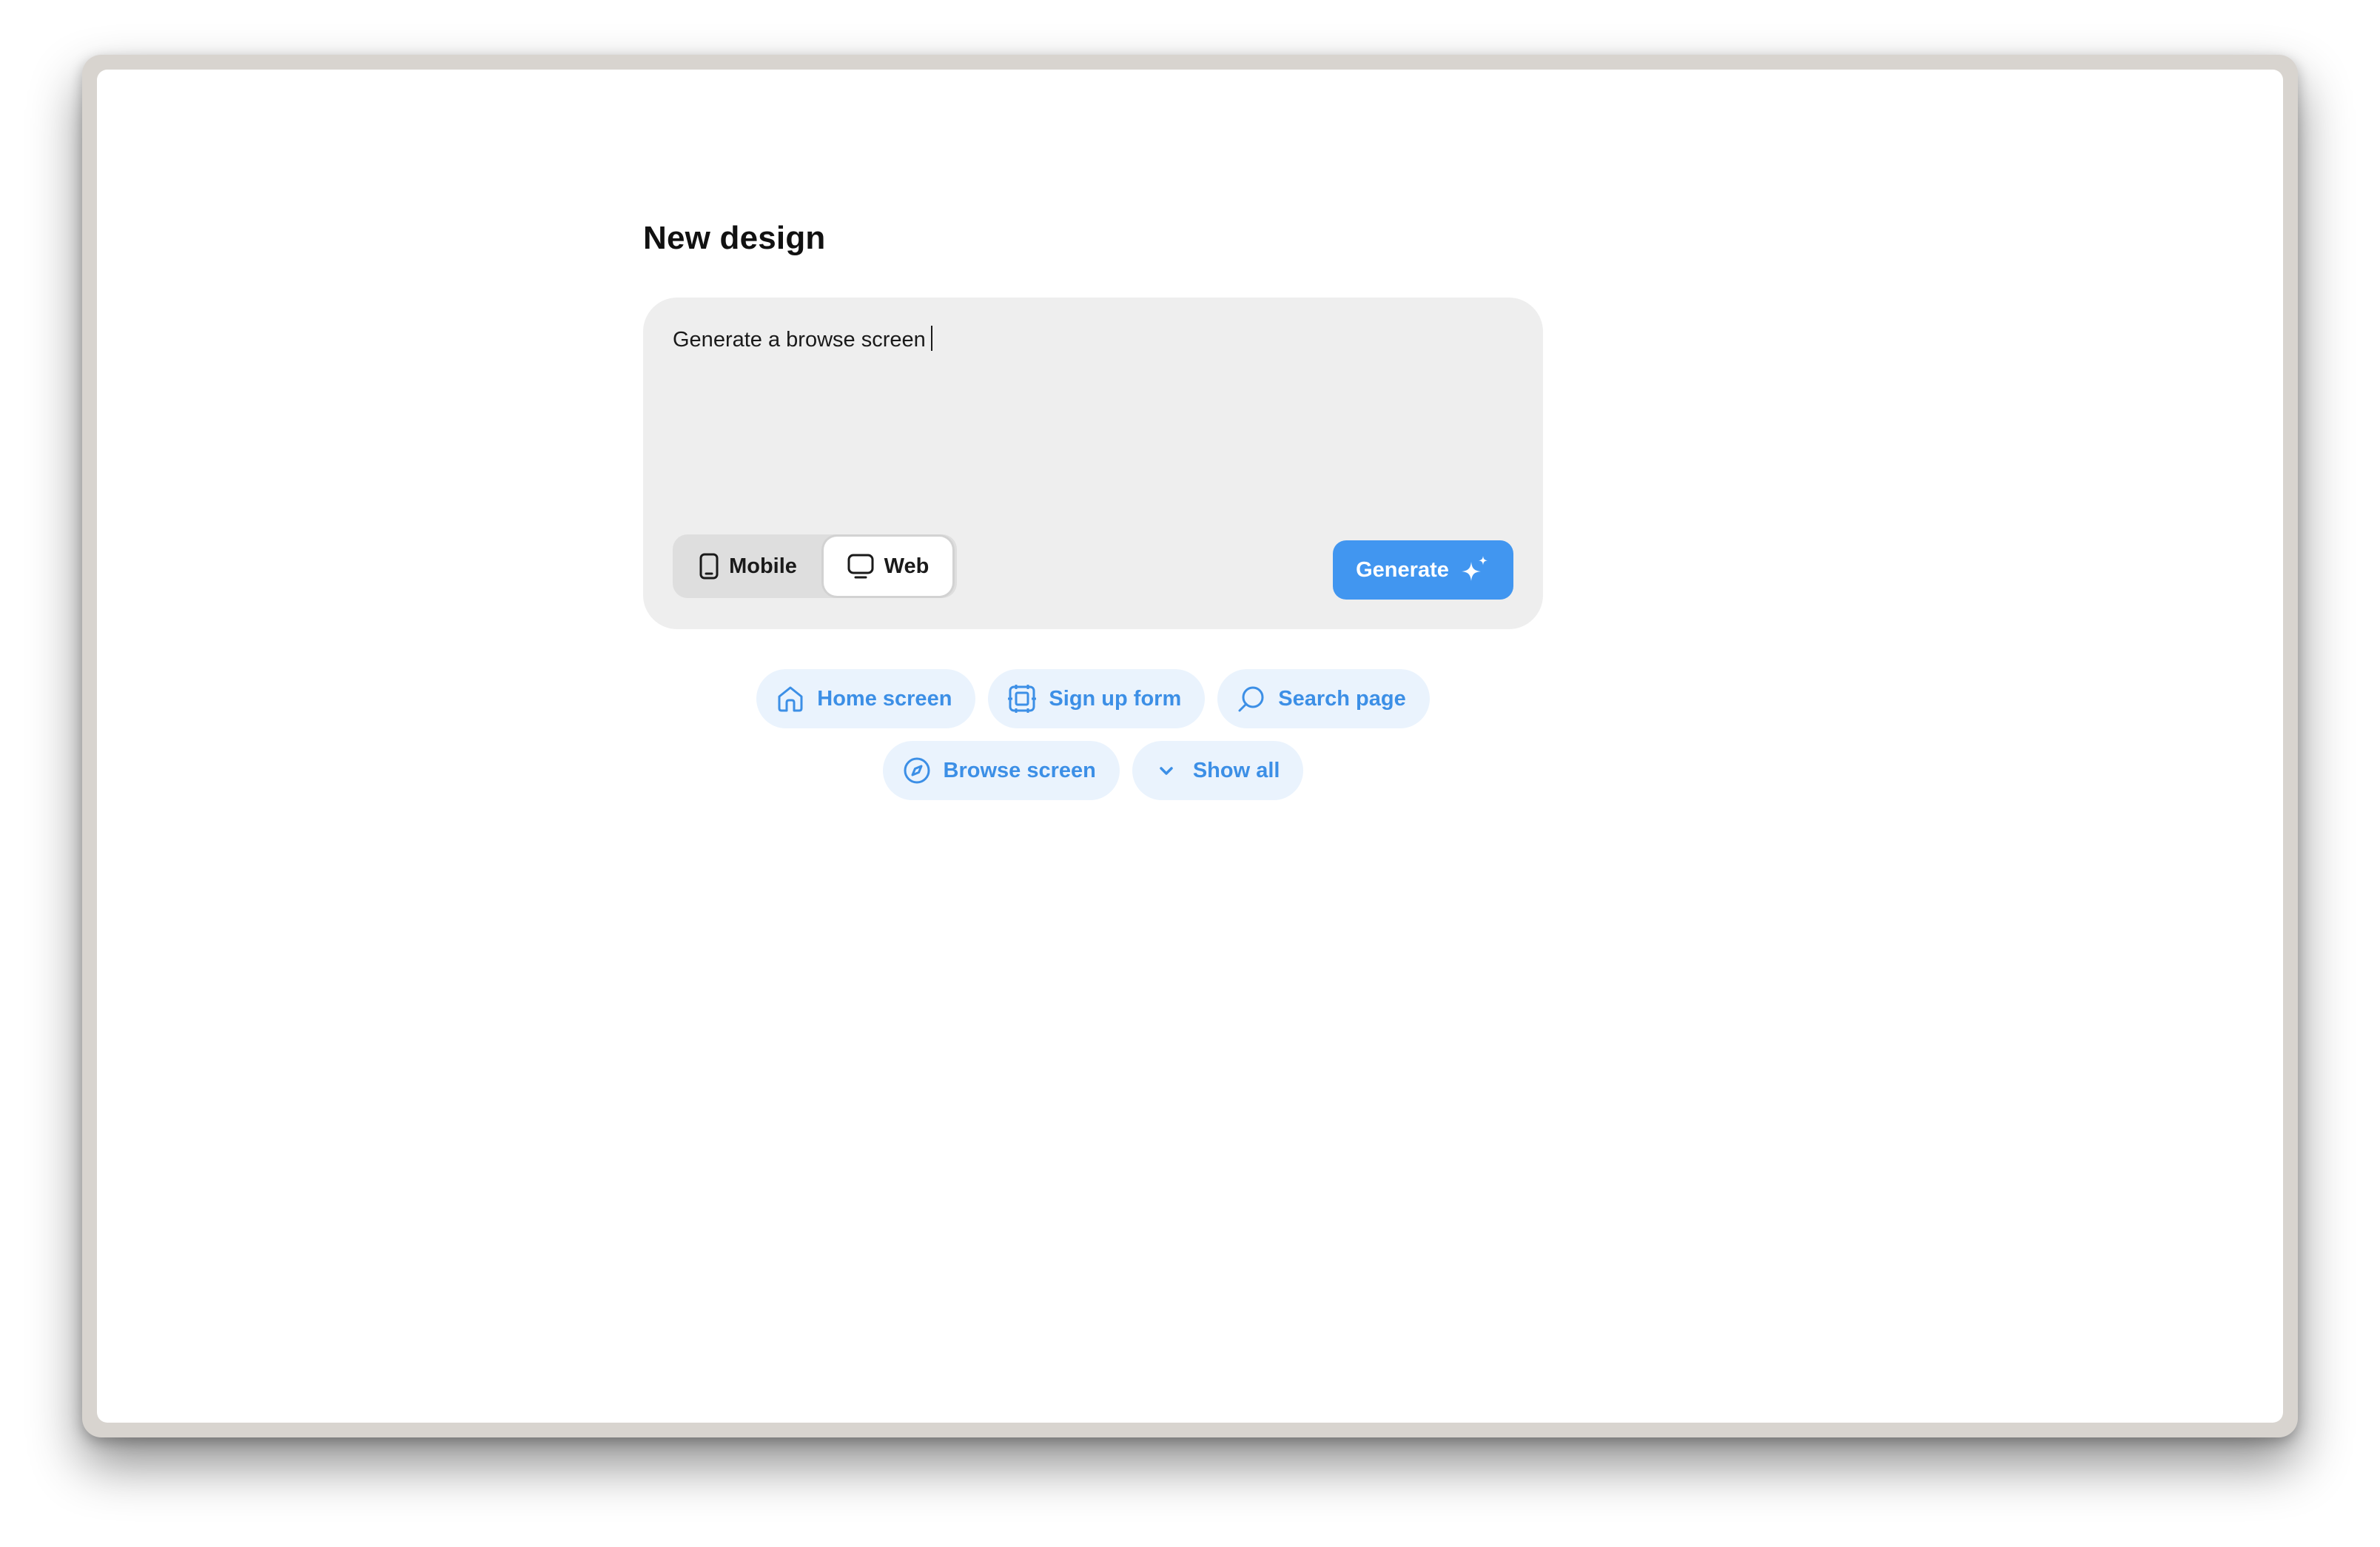 This screenshot has width=2380, height=1547. I want to click on platform-option-label: Web, so click(907, 566).